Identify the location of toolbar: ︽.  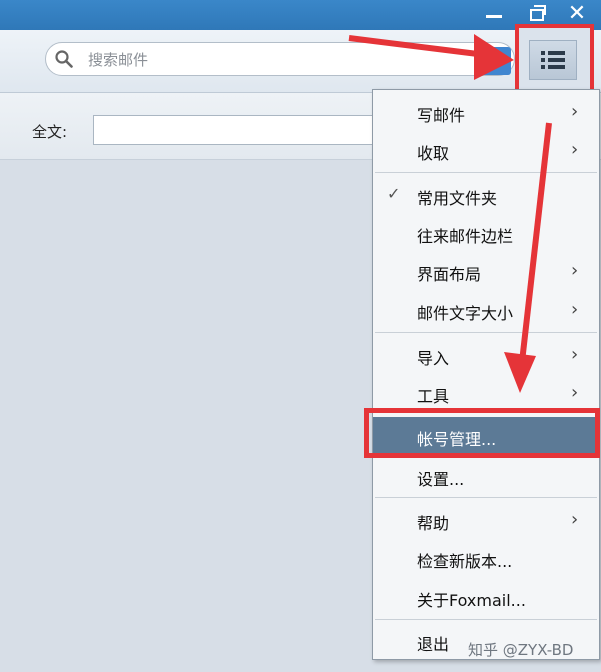
(300, 61).